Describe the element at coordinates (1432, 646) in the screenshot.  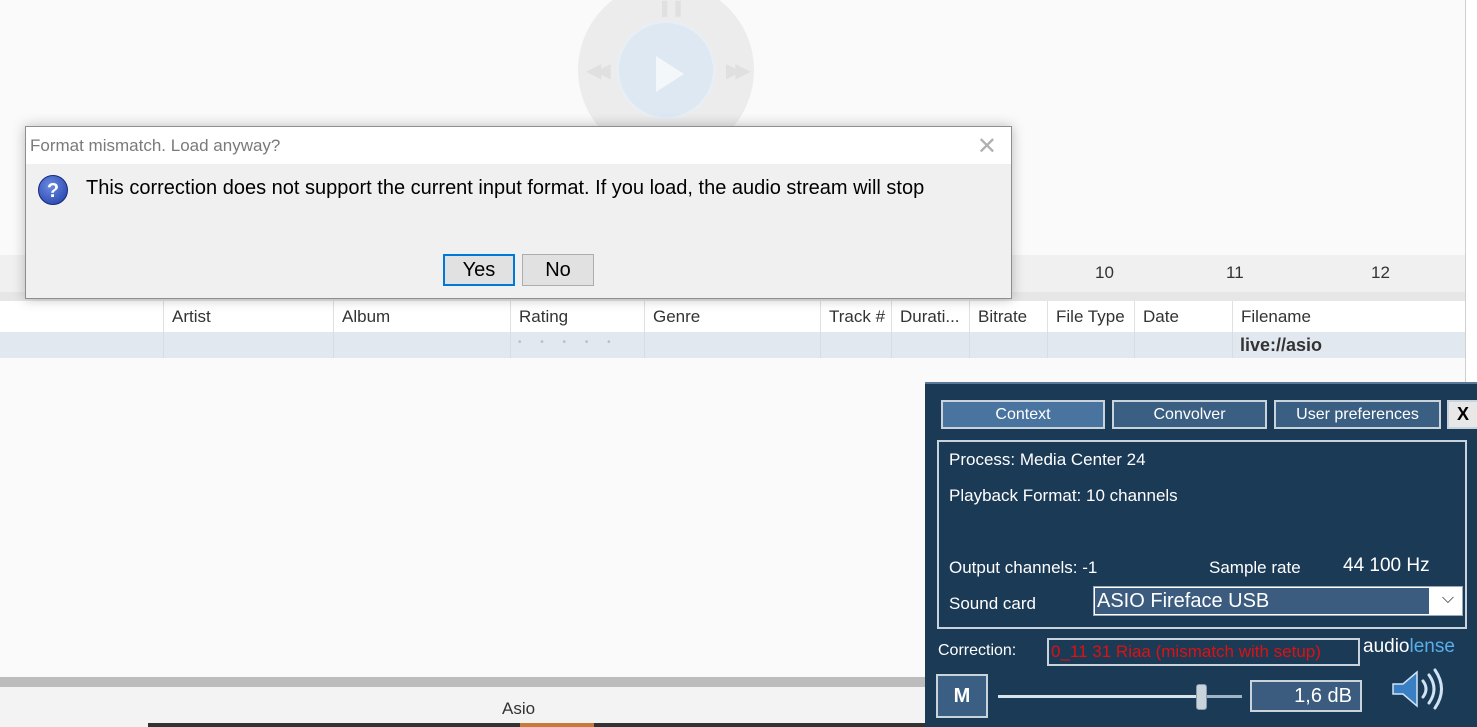
I see `logo-part-lense: lense` at that location.